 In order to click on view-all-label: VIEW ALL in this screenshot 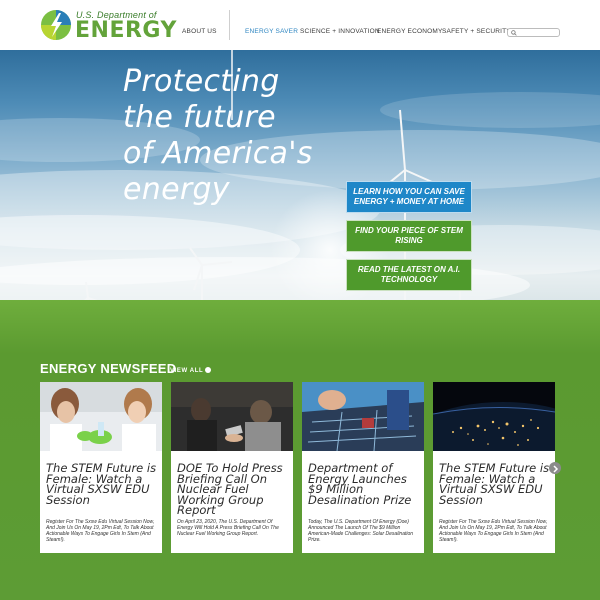, I will do `click(187, 371)`.